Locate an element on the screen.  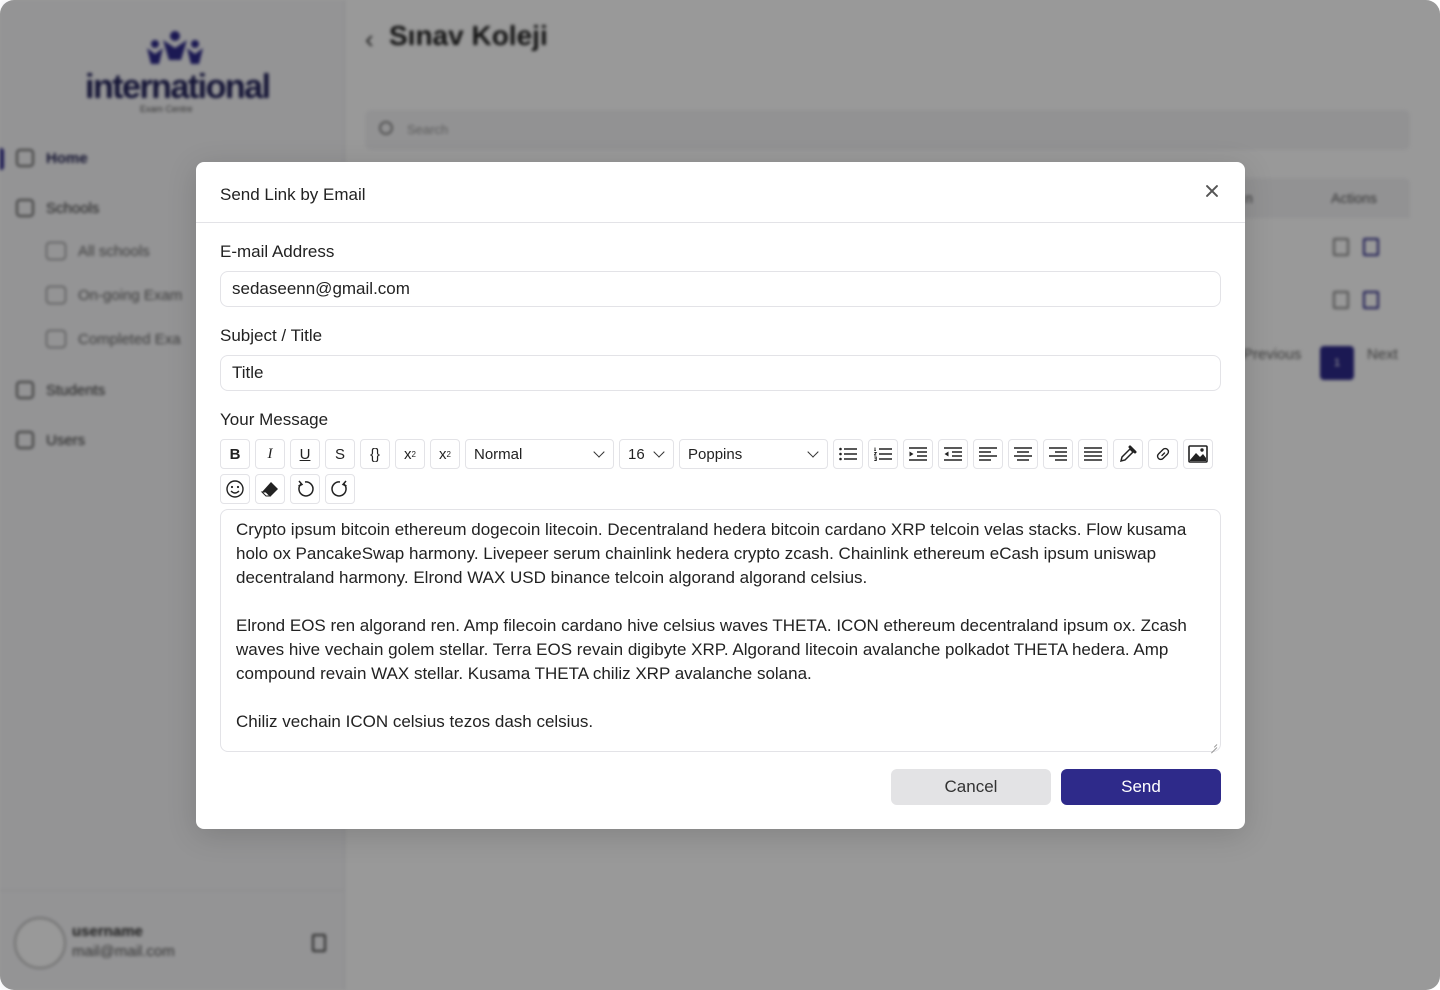
italic-button: I is located at coordinates (270, 454).